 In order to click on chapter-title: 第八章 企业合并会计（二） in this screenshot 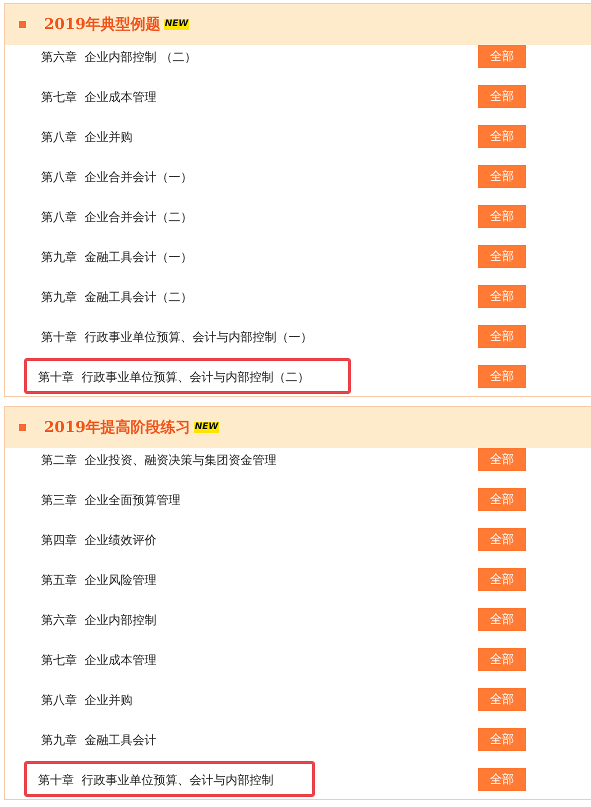, I will do `click(117, 217)`.